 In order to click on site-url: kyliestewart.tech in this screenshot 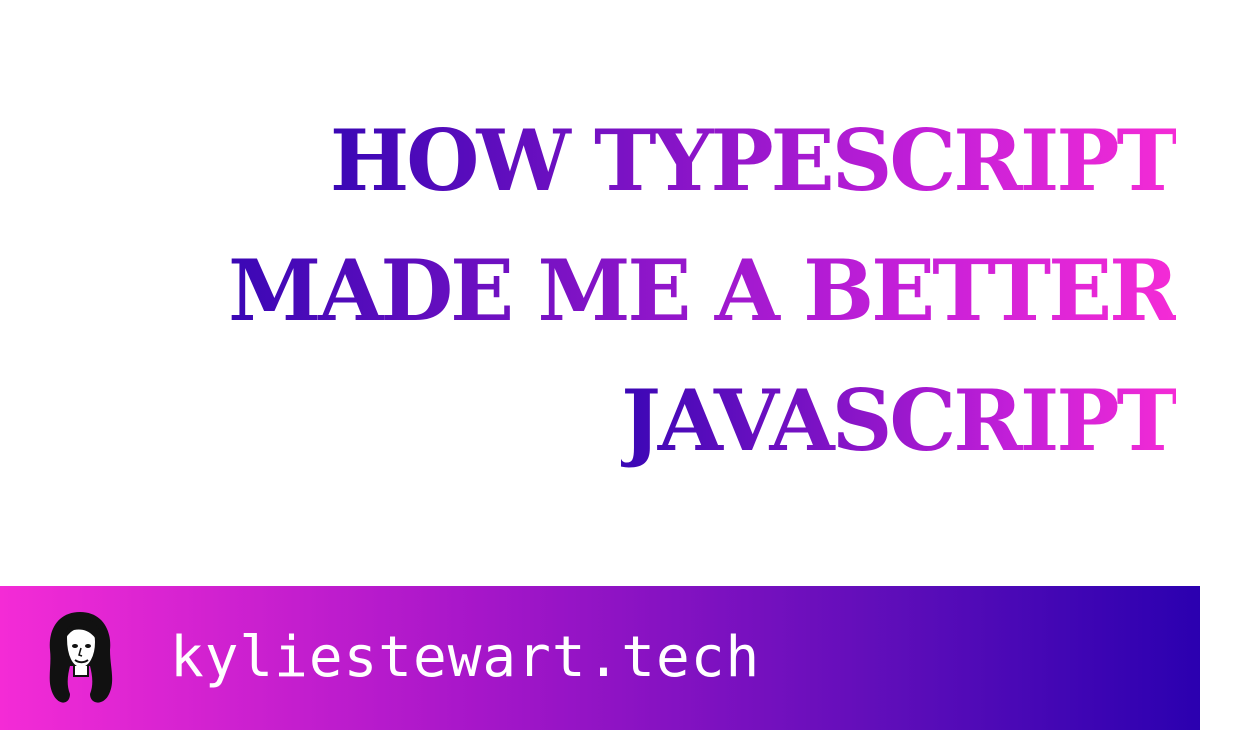, I will do `click(465, 658)`.